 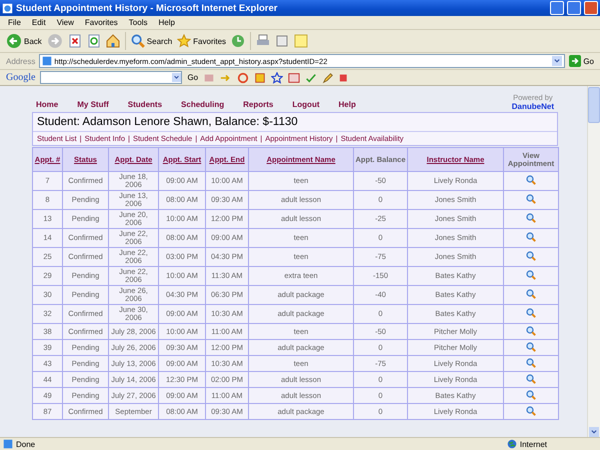 What do you see at coordinates (201, 41) in the screenshot?
I see `favorites-button: Favorites` at bounding box center [201, 41].